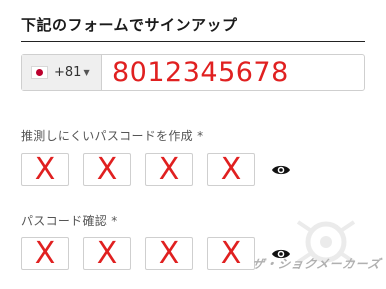 The width and height of the screenshot is (386, 289). What do you see at coordinates (69, 221) in the screenshot?
I see `confirm-passcode-label: パスコード確認 *` at bounding box center [69, 221].